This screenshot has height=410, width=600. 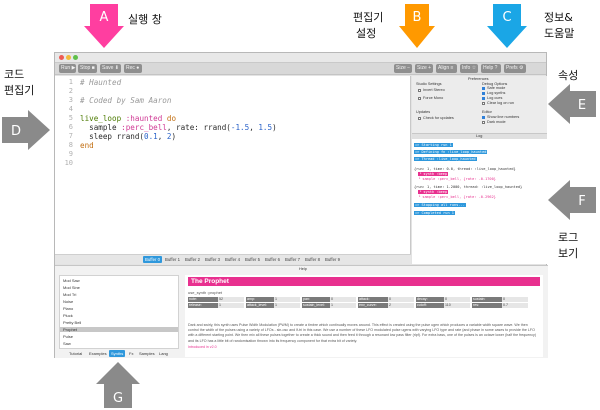 What do you see at coordinates (483, 93) in the screenshot?
I see `log-synths-checkbox` at bounding box center [483, 93].